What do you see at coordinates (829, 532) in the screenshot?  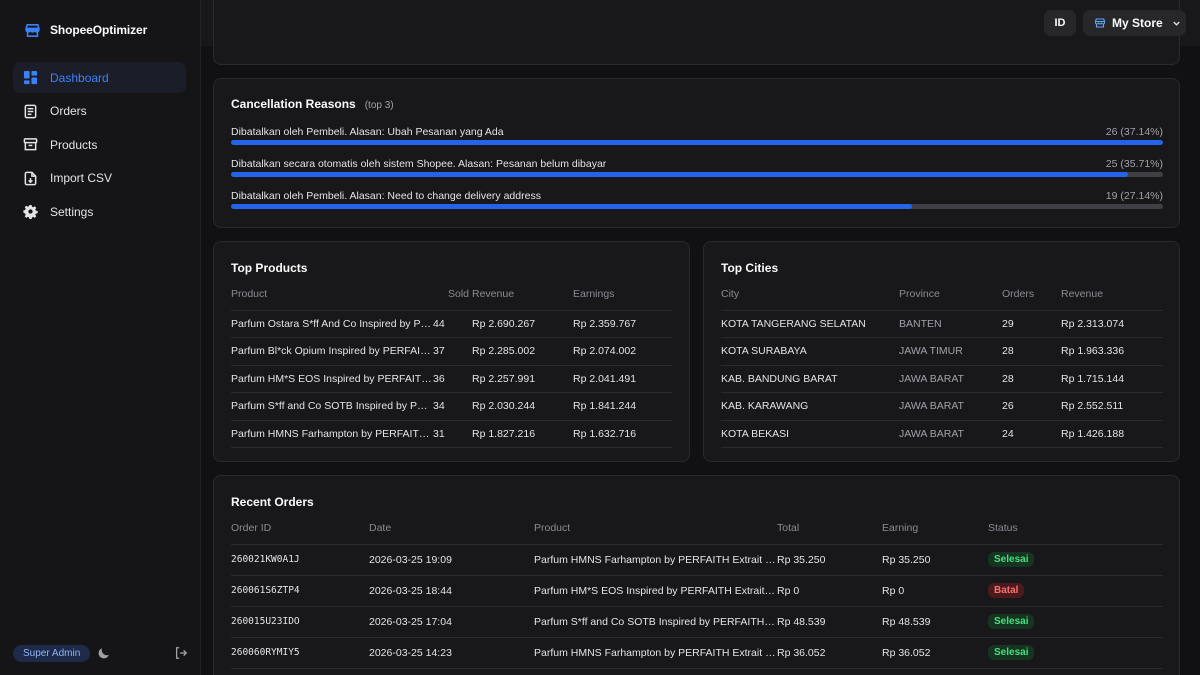 I see `column-header: Total` at bounding box center [829, 532].